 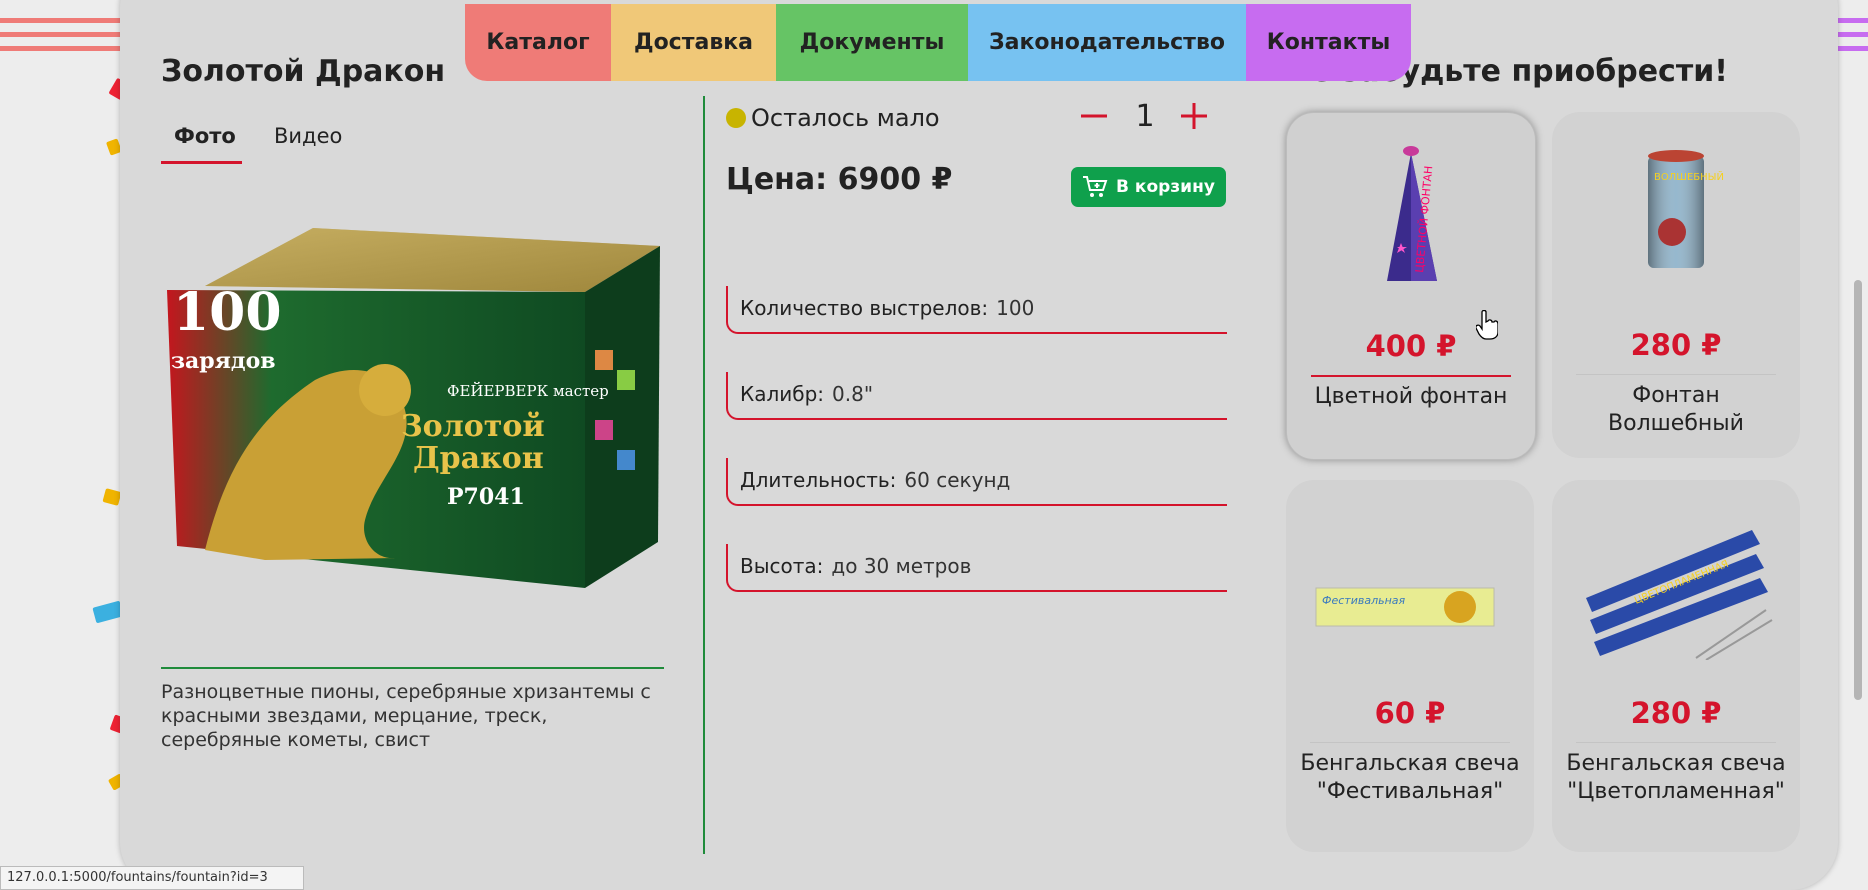 I want to click on spec-value: 0.8", so click(x=853, y=394).